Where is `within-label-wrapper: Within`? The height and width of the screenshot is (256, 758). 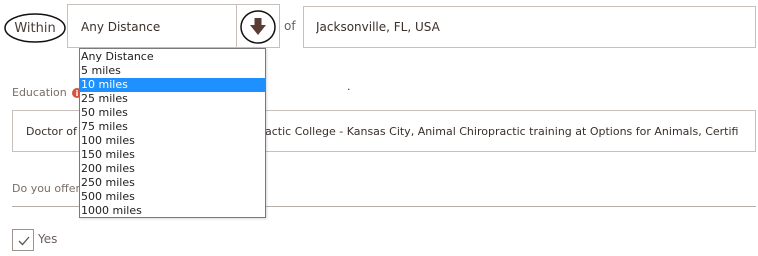
within-label-wrapper: Within is located at coordinates (35, 28).